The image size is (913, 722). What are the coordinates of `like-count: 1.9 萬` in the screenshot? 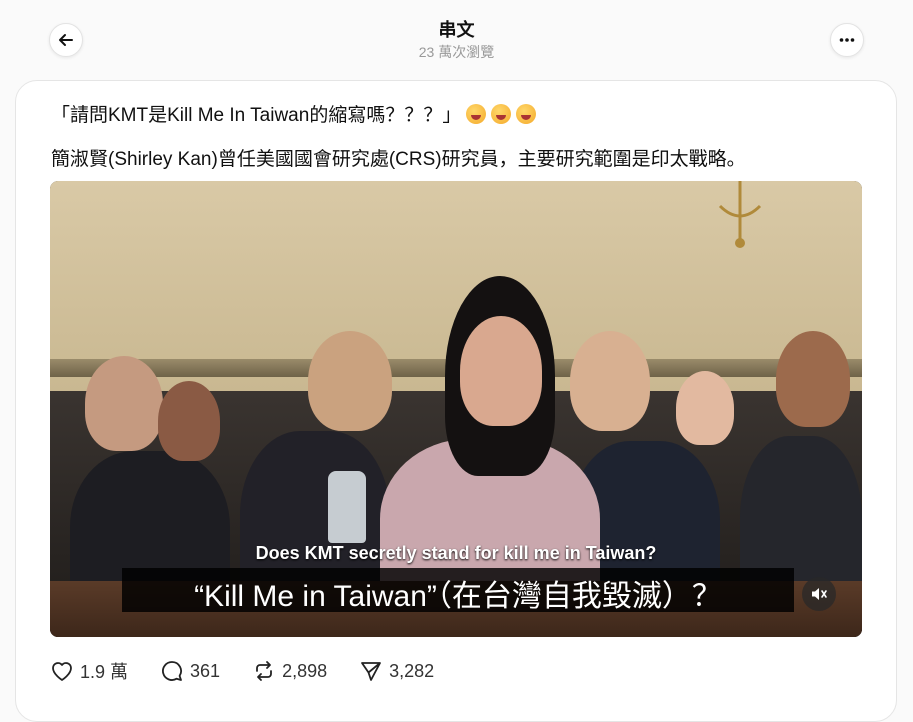 It's located at (104, 672).